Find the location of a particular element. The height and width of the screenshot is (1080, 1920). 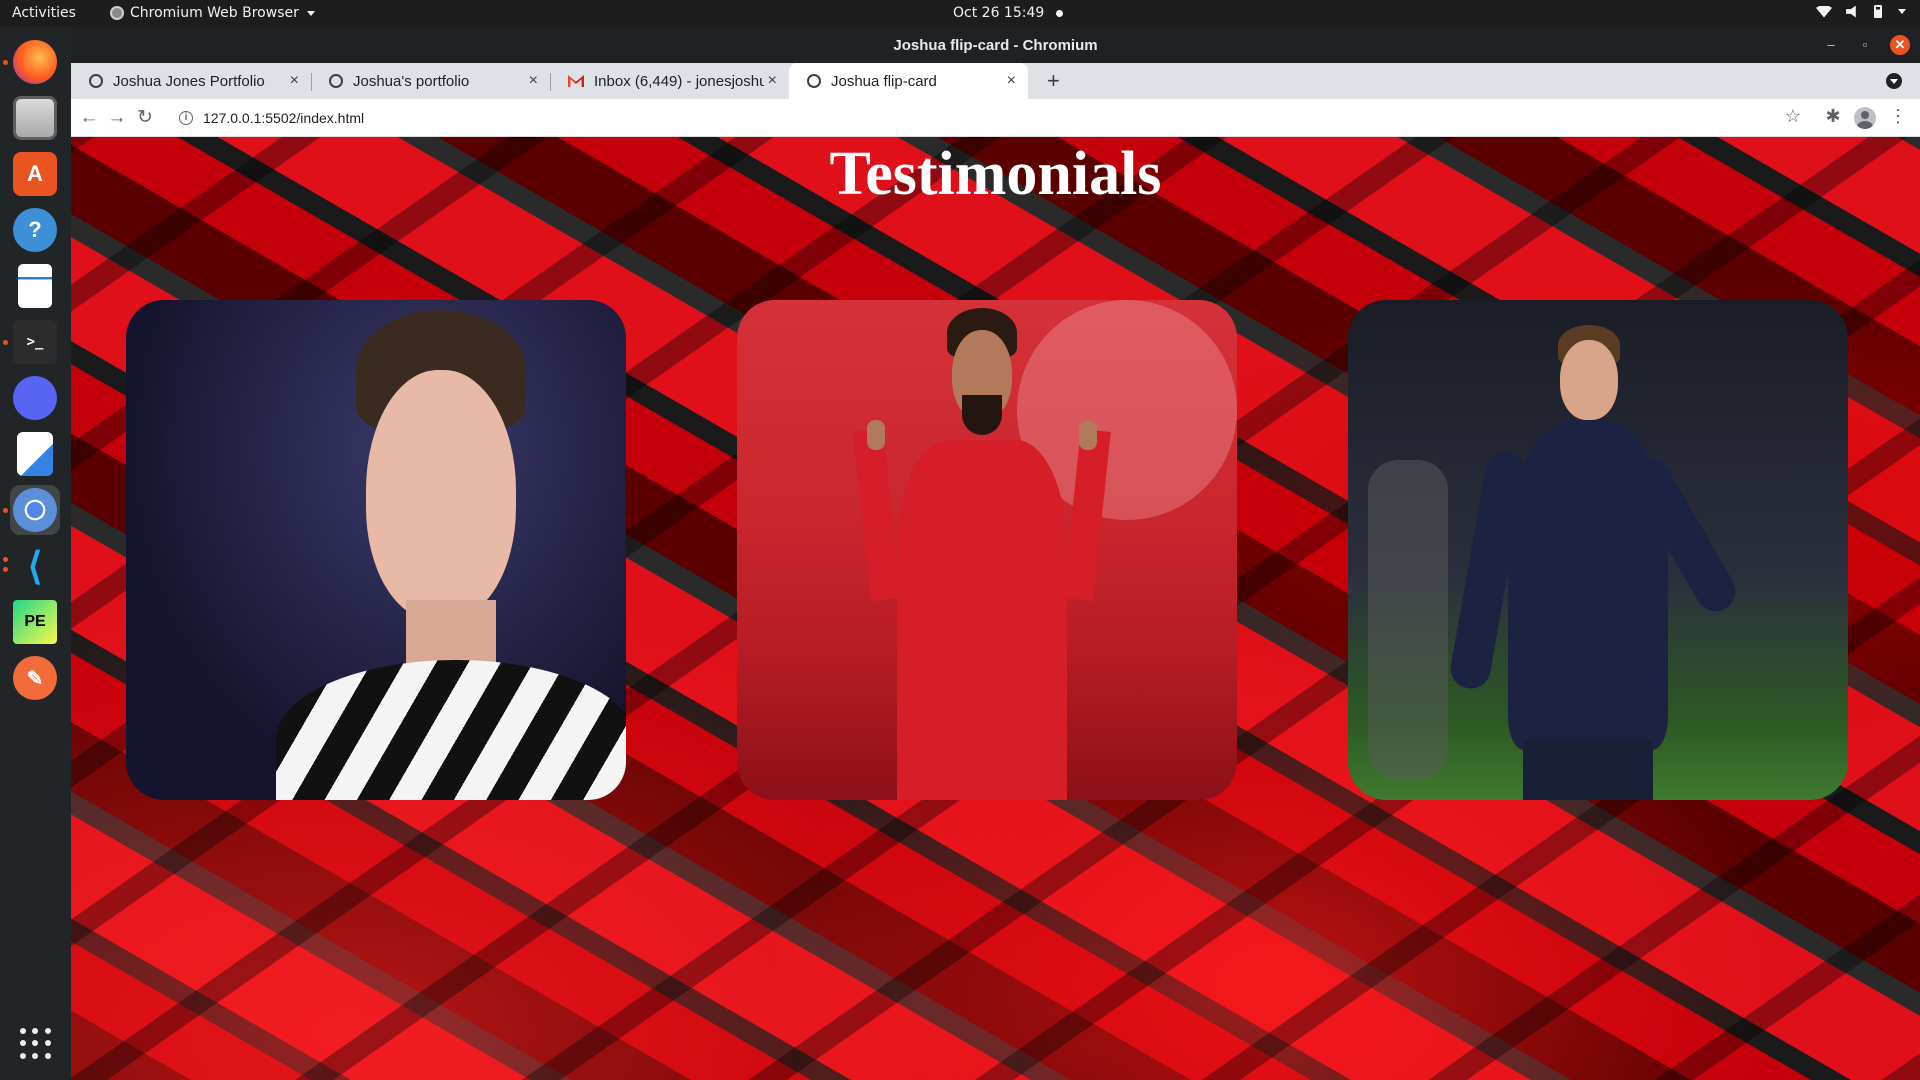

dock-writer is located at coordinates (35, 286).